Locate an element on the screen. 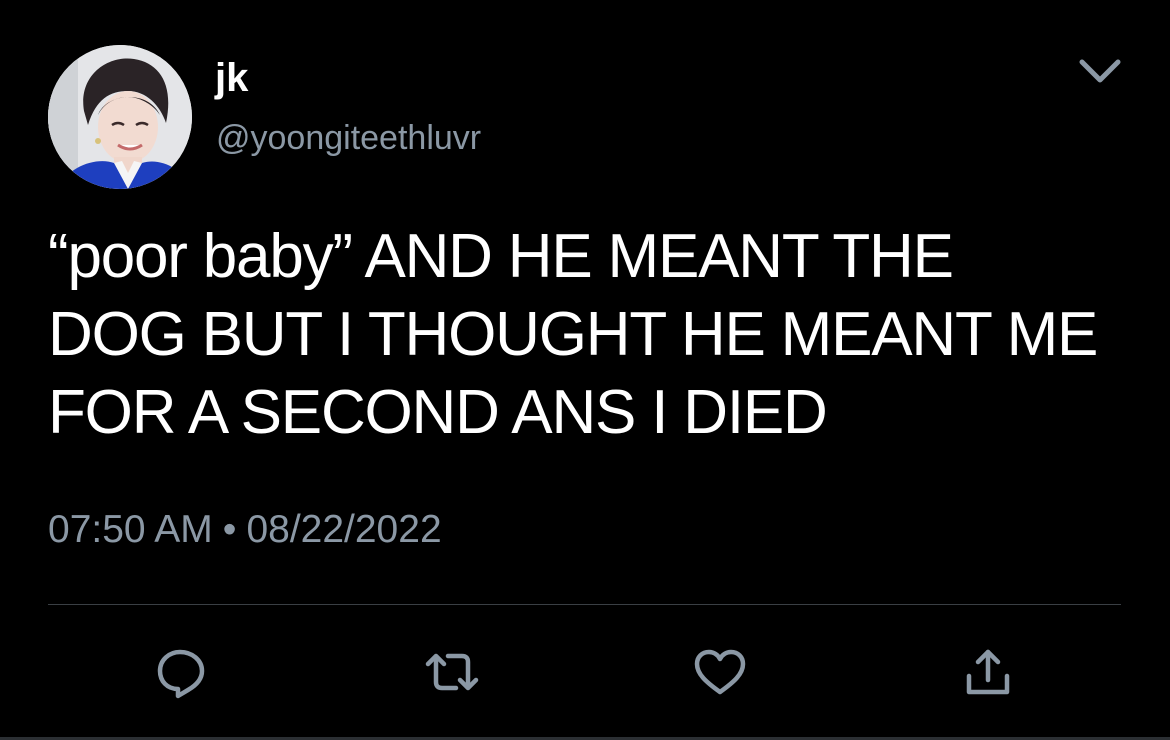 This screenshot has height=740, width=1170. retweet-icon is located at coordinates (452, 672).